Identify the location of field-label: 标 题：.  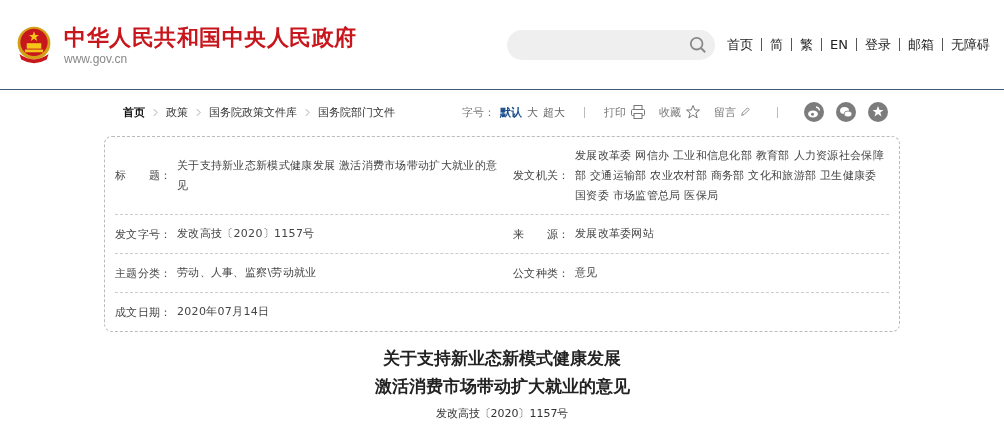
(144, 175).